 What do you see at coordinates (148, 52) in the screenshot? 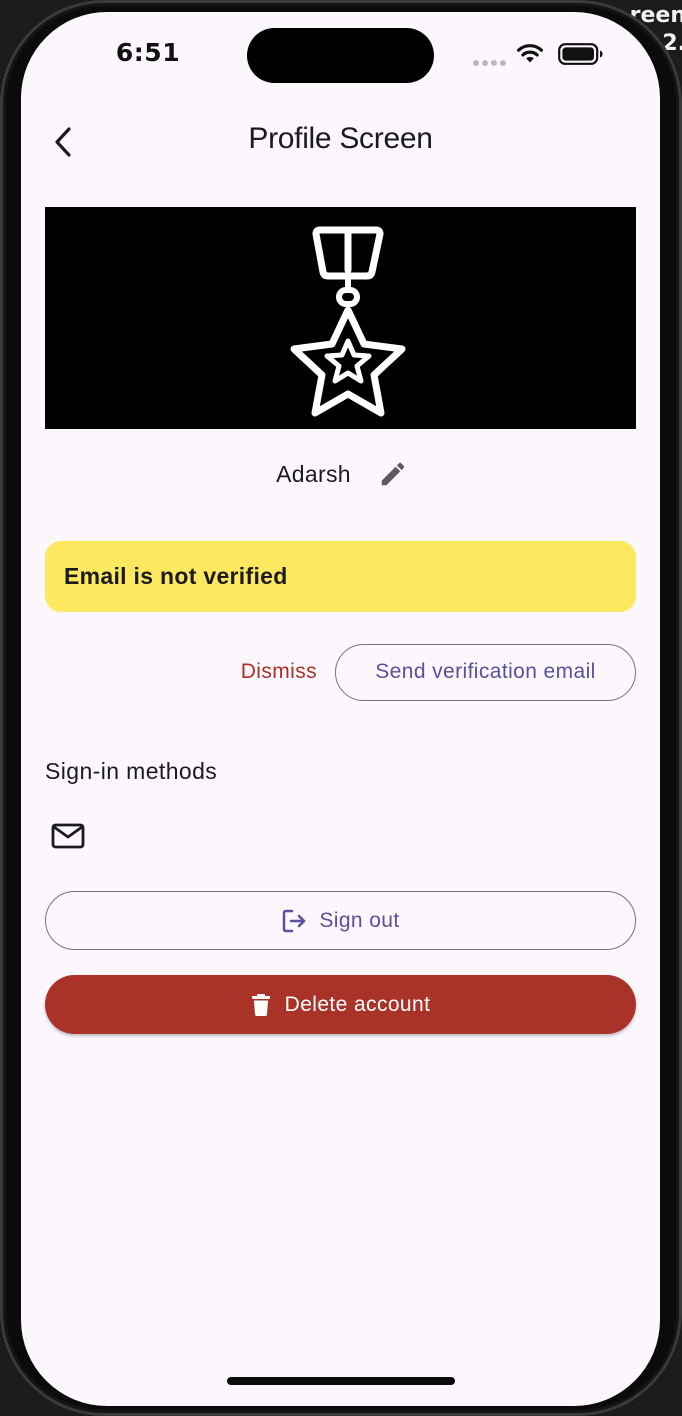
I see `status-time: 6:51` at bounding box center [148, 52].